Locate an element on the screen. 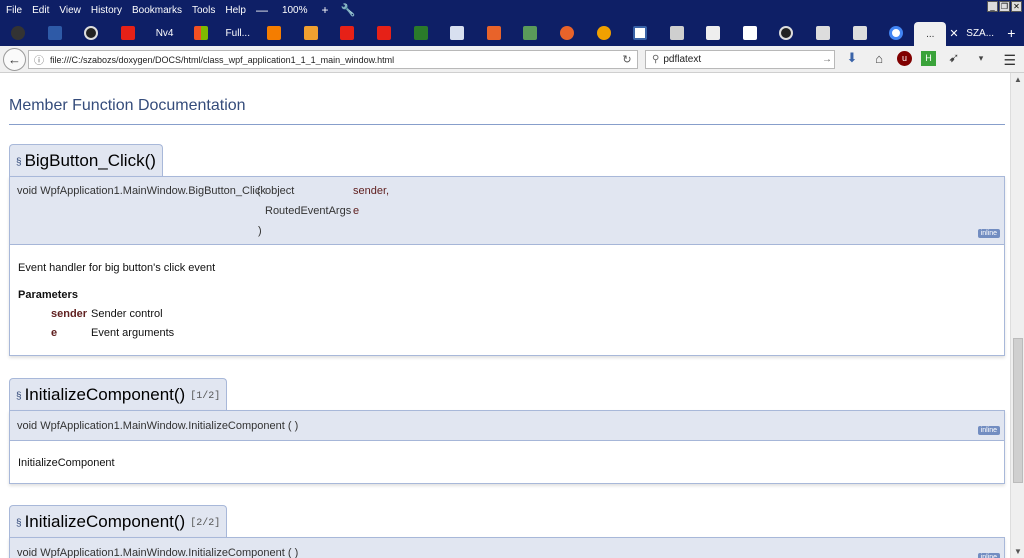  search-bar: ⚲ pdflatext → is located at coordinates (740, 59).